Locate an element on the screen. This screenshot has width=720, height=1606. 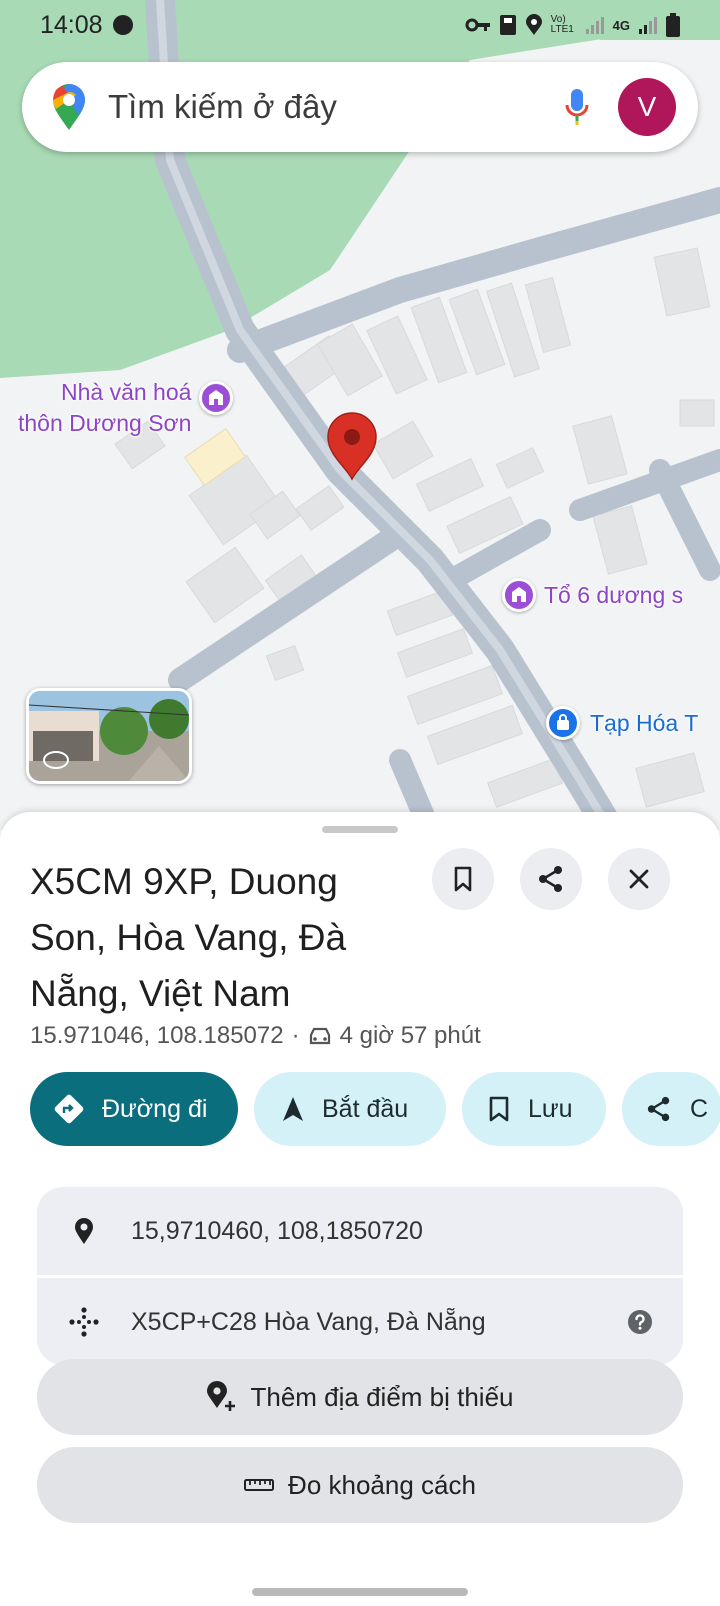
google-maps-logo-icon is located at coordinates (69, 107).